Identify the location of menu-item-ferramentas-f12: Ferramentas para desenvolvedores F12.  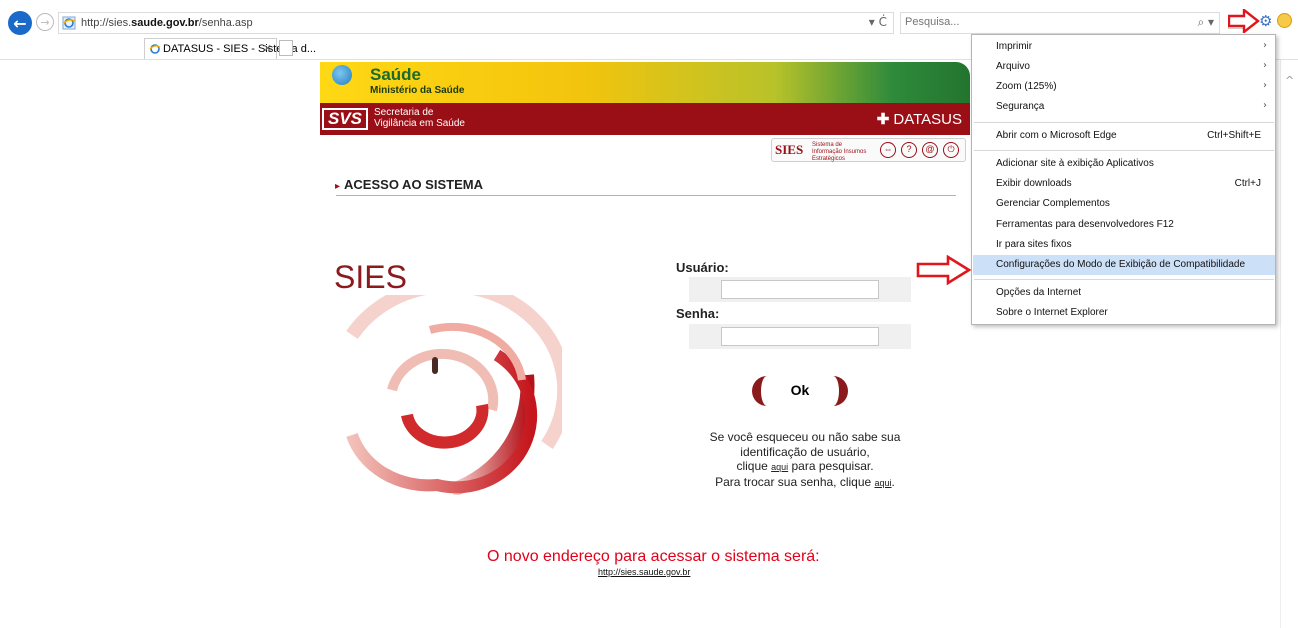
(1124, 225).